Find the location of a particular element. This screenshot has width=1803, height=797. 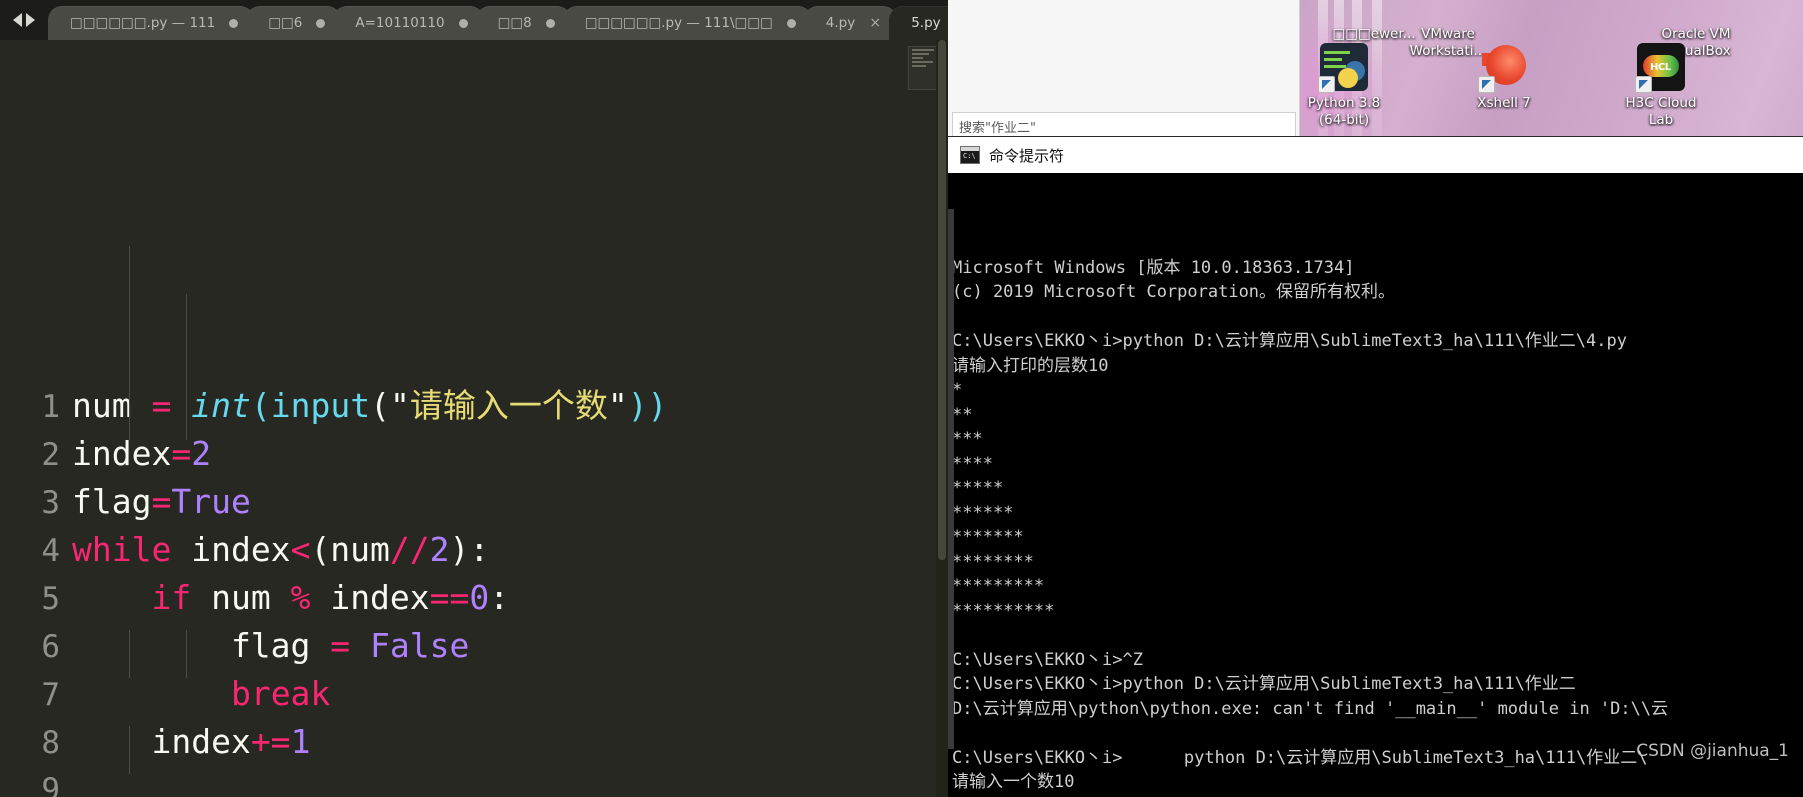

desktop-icon-xshell: Xshell 7 is located at coordinates (1504, 77).